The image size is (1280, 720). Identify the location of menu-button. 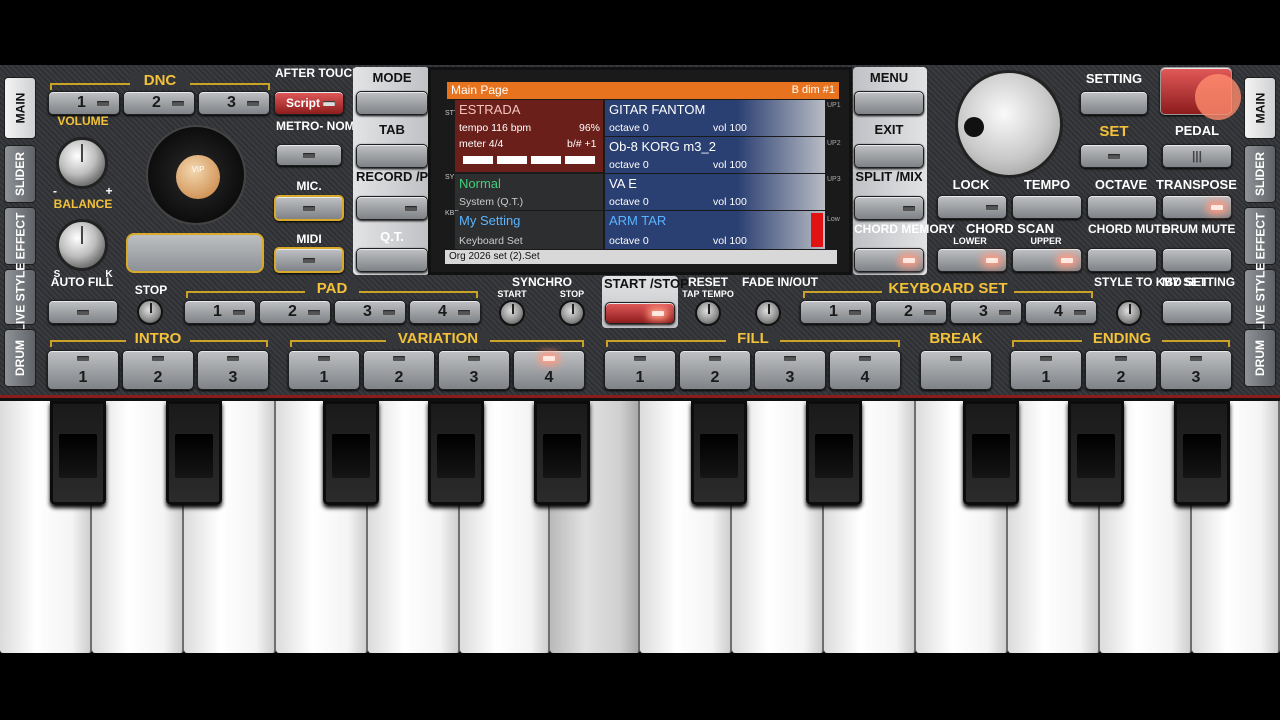
(889, 103).